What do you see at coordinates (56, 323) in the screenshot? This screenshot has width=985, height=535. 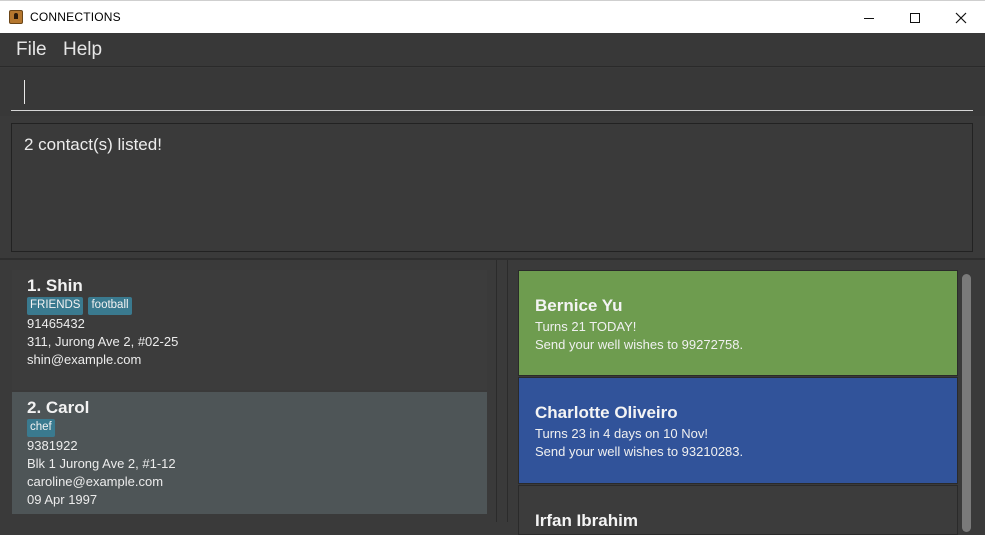 I see `person-phone: 91465432` at bounding box center [56, 323].